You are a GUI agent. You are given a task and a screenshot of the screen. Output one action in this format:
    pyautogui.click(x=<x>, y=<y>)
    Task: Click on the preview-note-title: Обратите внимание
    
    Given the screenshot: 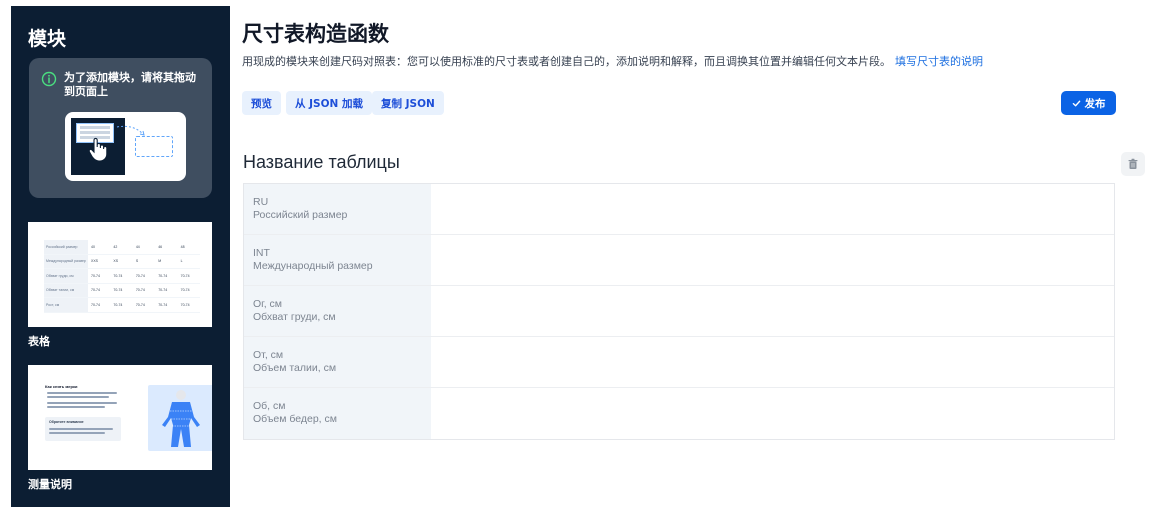 What is the action you would take?
    pyautogui.click(x=66, y=422)
    